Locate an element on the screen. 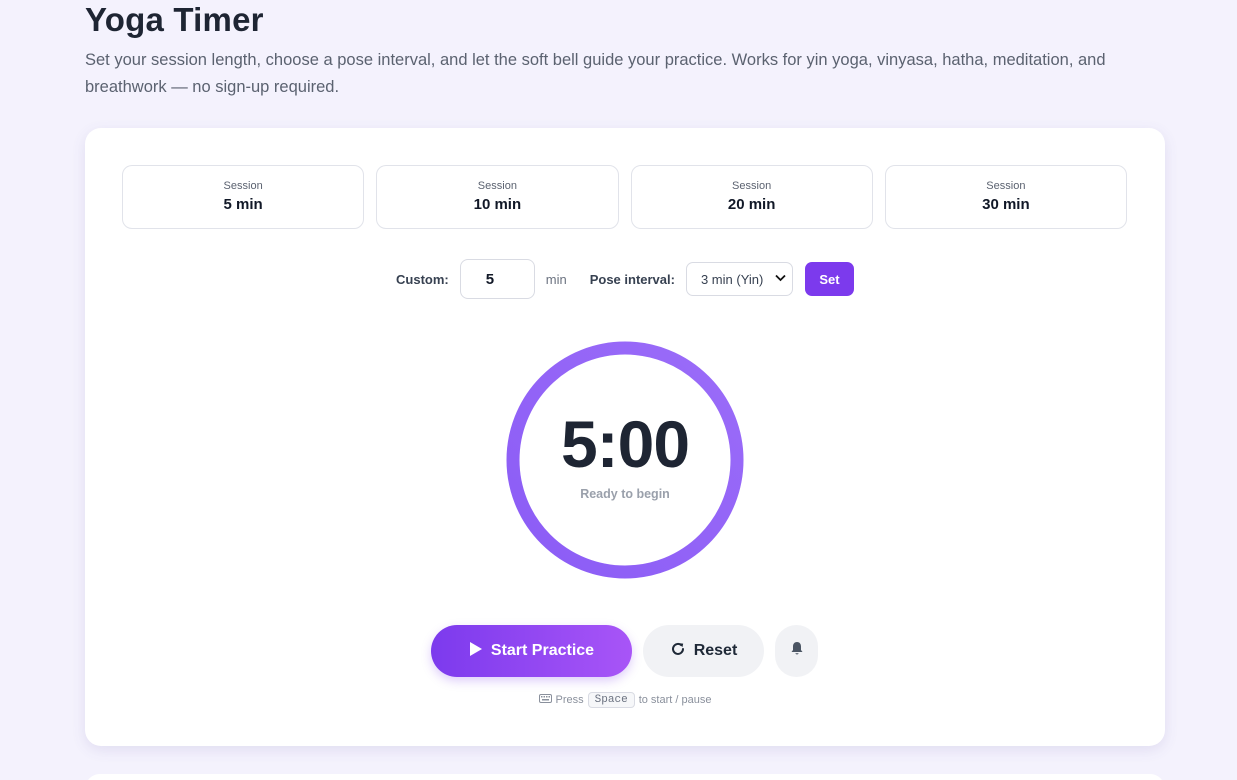 This screenshot has width=1237, height=780. reset-label: Reset is located at coordinates (715, 650).